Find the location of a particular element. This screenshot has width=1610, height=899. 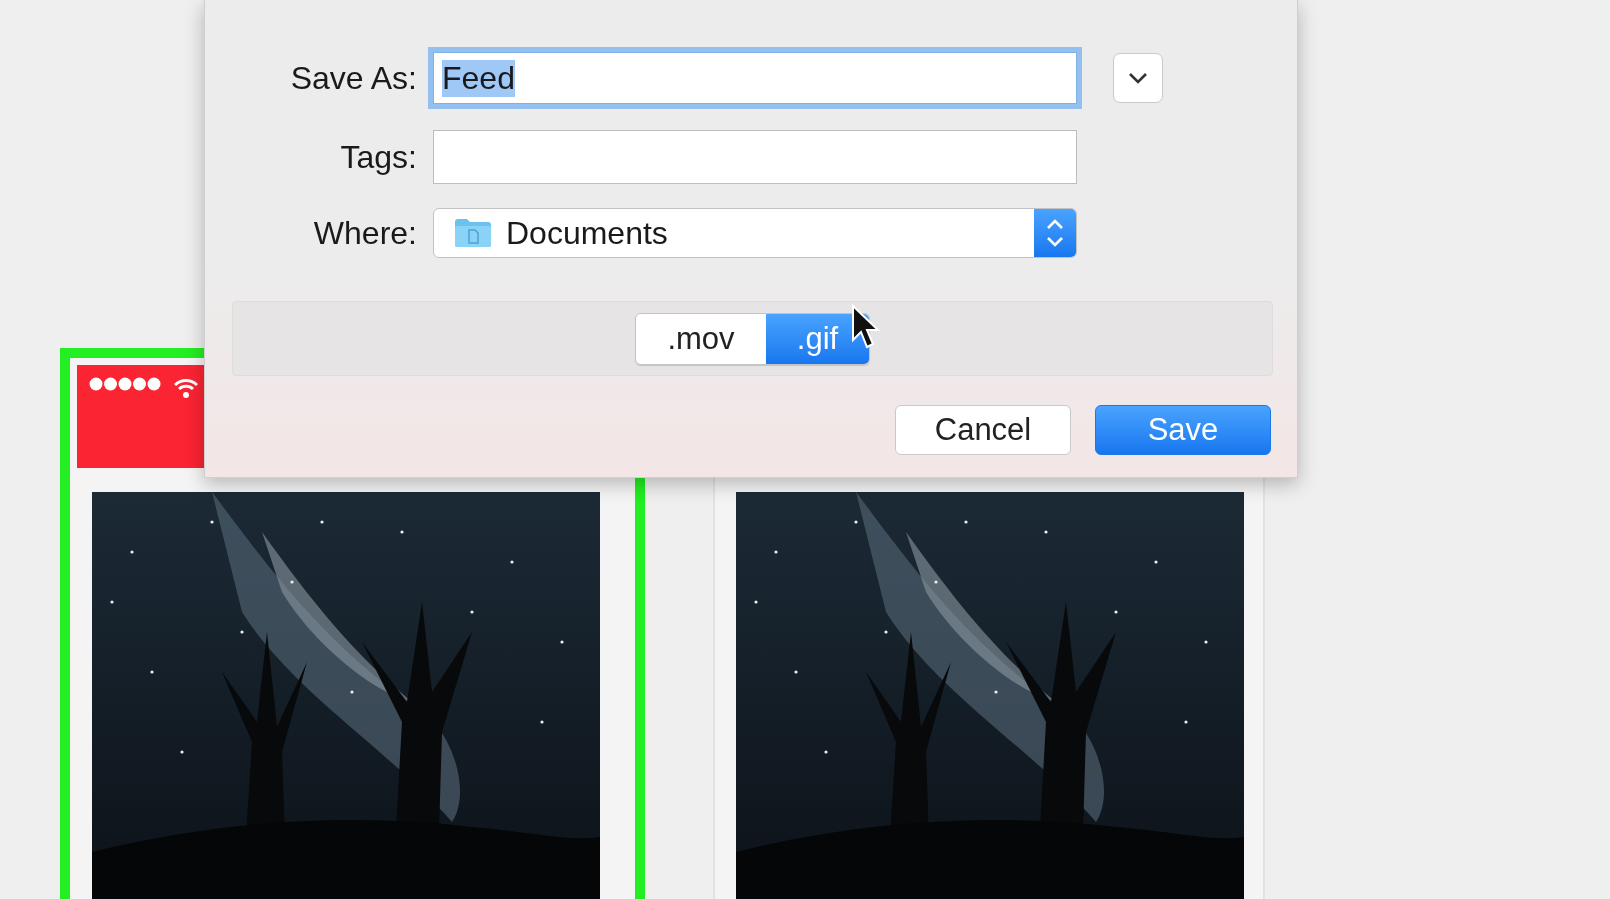

cursor-icon is located at coordinates (866, 327).